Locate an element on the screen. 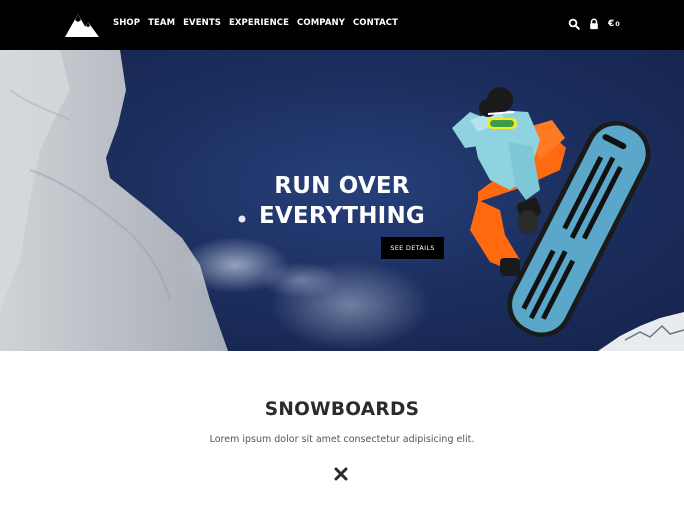  hero-title-line-1: RUN OVER is located at coordinates (342, 186).